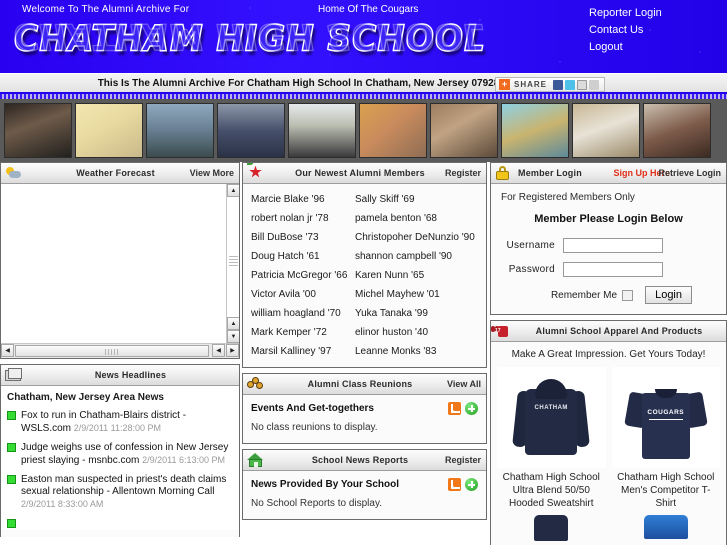 This screenshot has height=545, width=727. What do you see at coordinates (665, 417) in the screenshot?
I see `navy-tshirt-image: COUGARS` at bounding box center [665, 417].